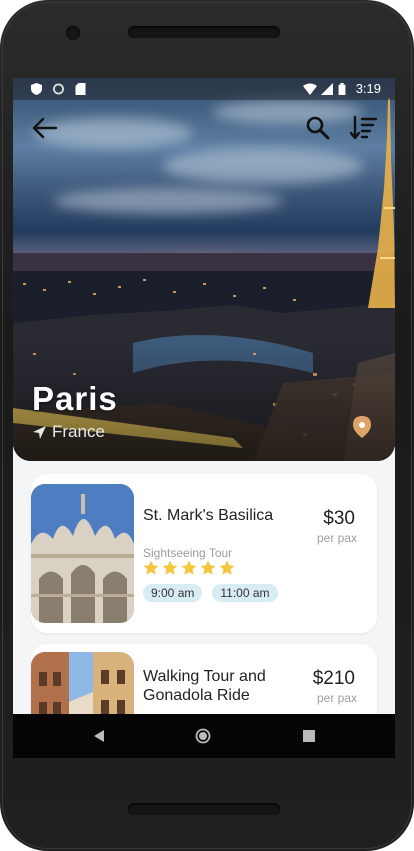  I want to click on time-slots: 9:00 am 11:00 am, so click(210, 593).